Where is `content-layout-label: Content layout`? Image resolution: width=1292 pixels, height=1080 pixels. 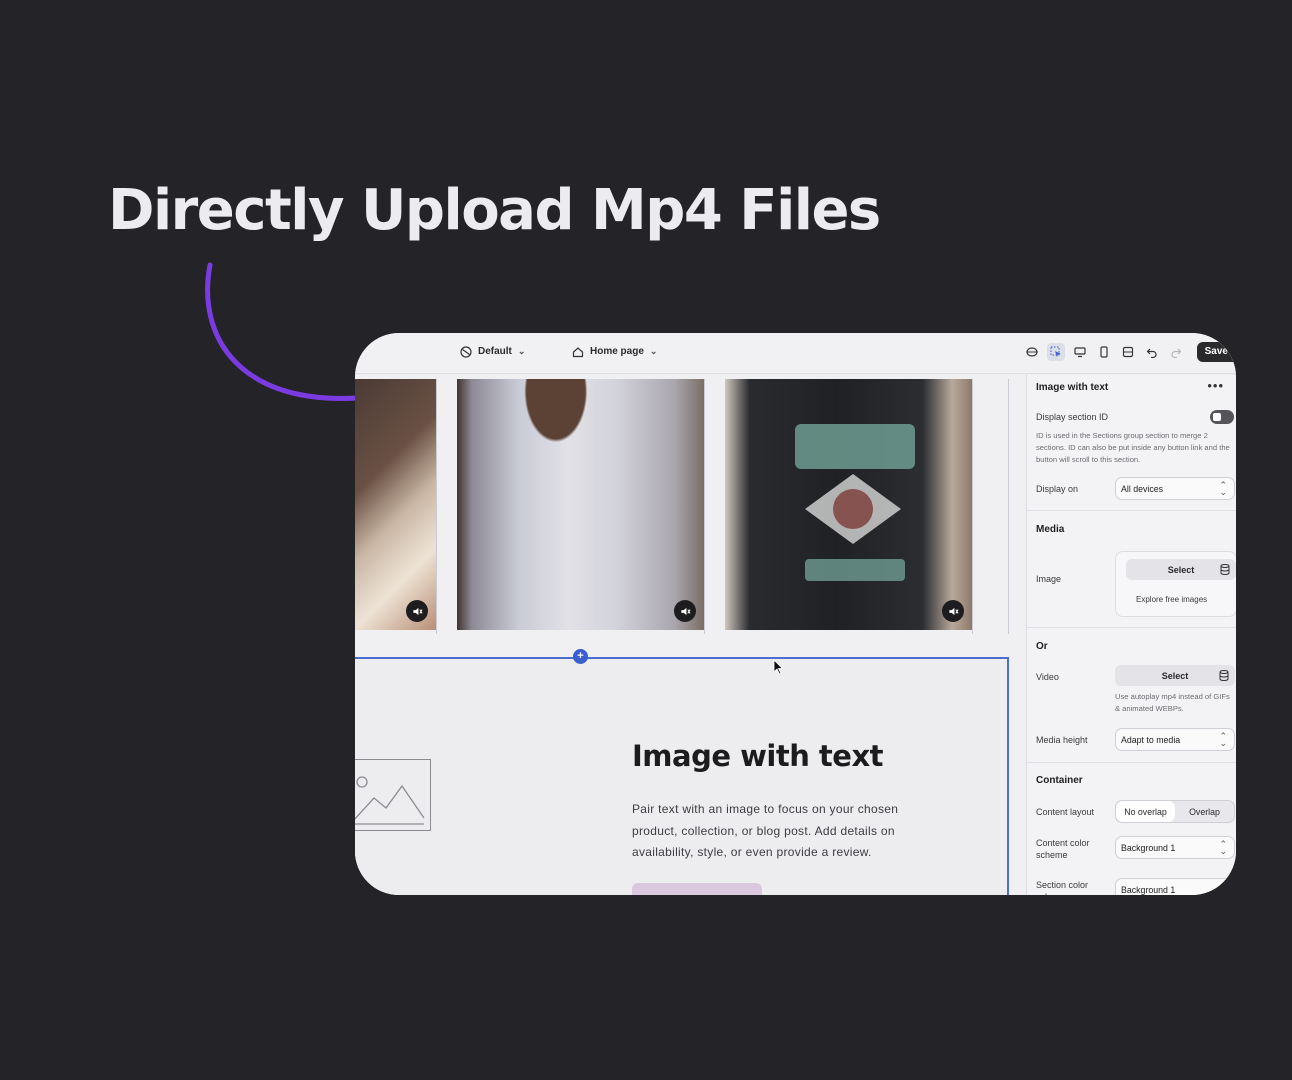
content-layout-label: Content layout is located at coordinates (1065, 812).